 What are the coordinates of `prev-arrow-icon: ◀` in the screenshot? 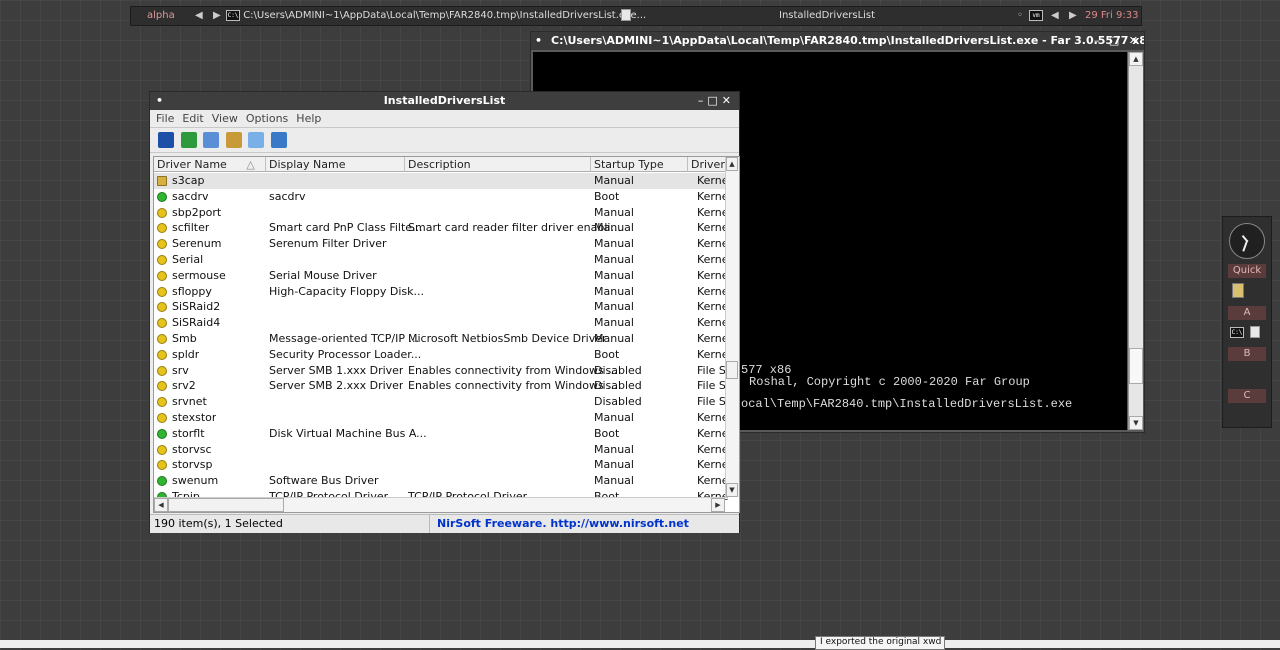 It's located at (1055, 16).